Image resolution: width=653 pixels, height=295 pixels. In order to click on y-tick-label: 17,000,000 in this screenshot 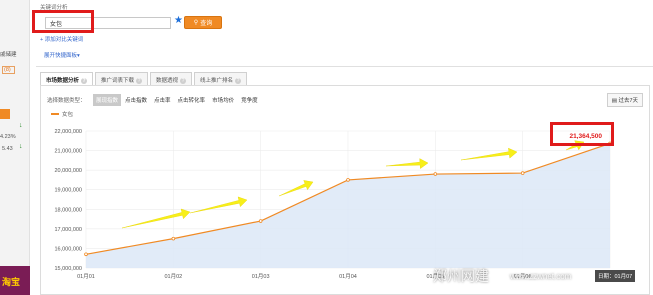, I will do `click(68, 230)`.